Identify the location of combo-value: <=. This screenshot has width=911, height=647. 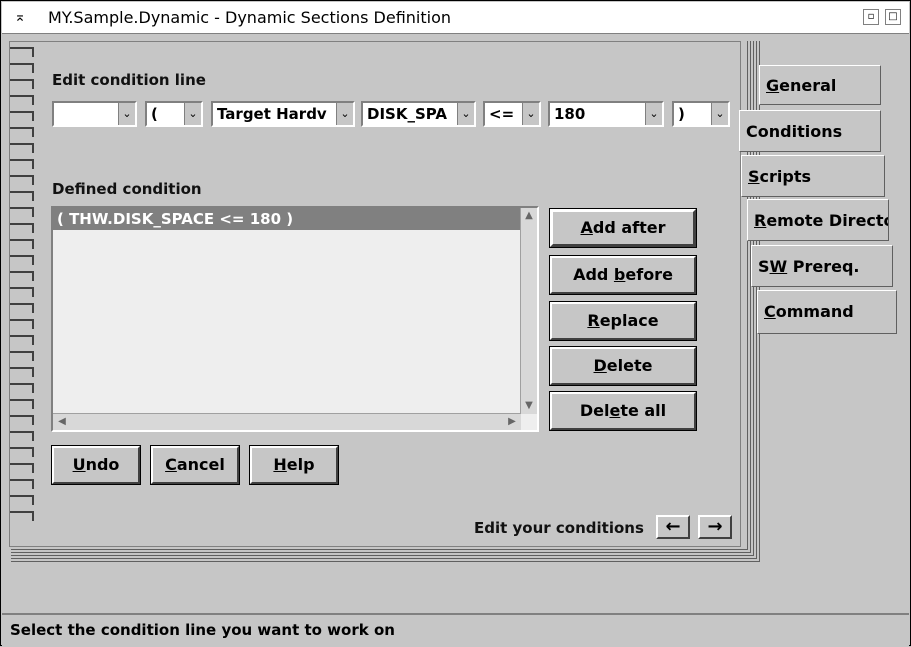
(502, 114).